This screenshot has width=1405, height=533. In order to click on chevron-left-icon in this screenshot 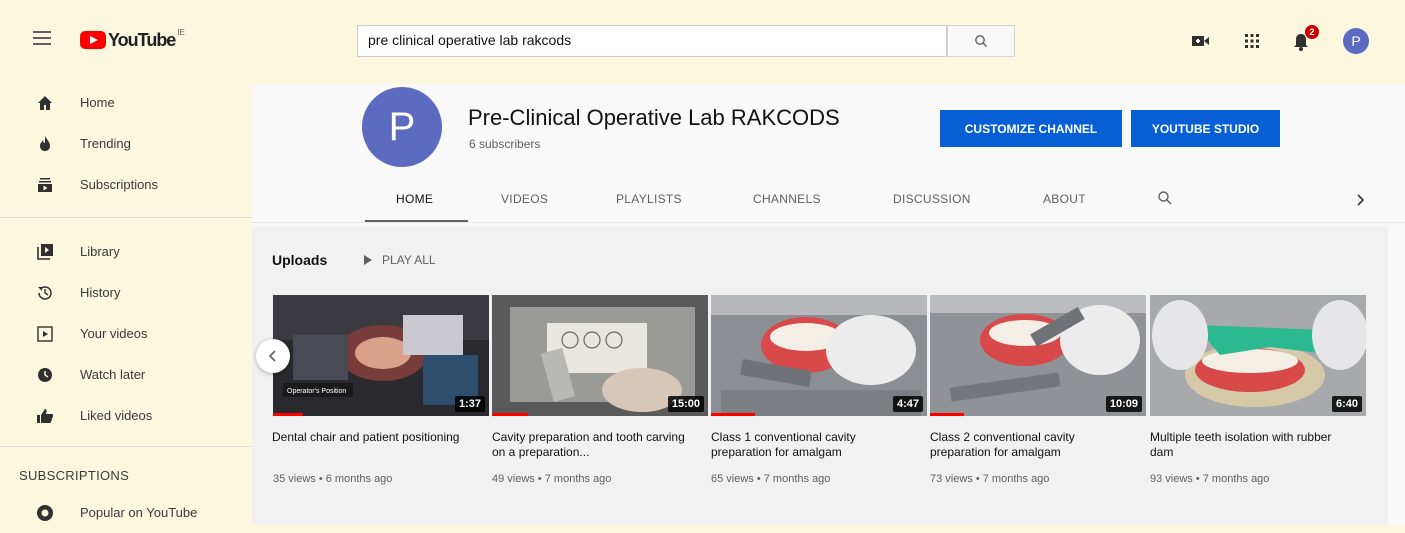, I will do `click(272, 356)`.